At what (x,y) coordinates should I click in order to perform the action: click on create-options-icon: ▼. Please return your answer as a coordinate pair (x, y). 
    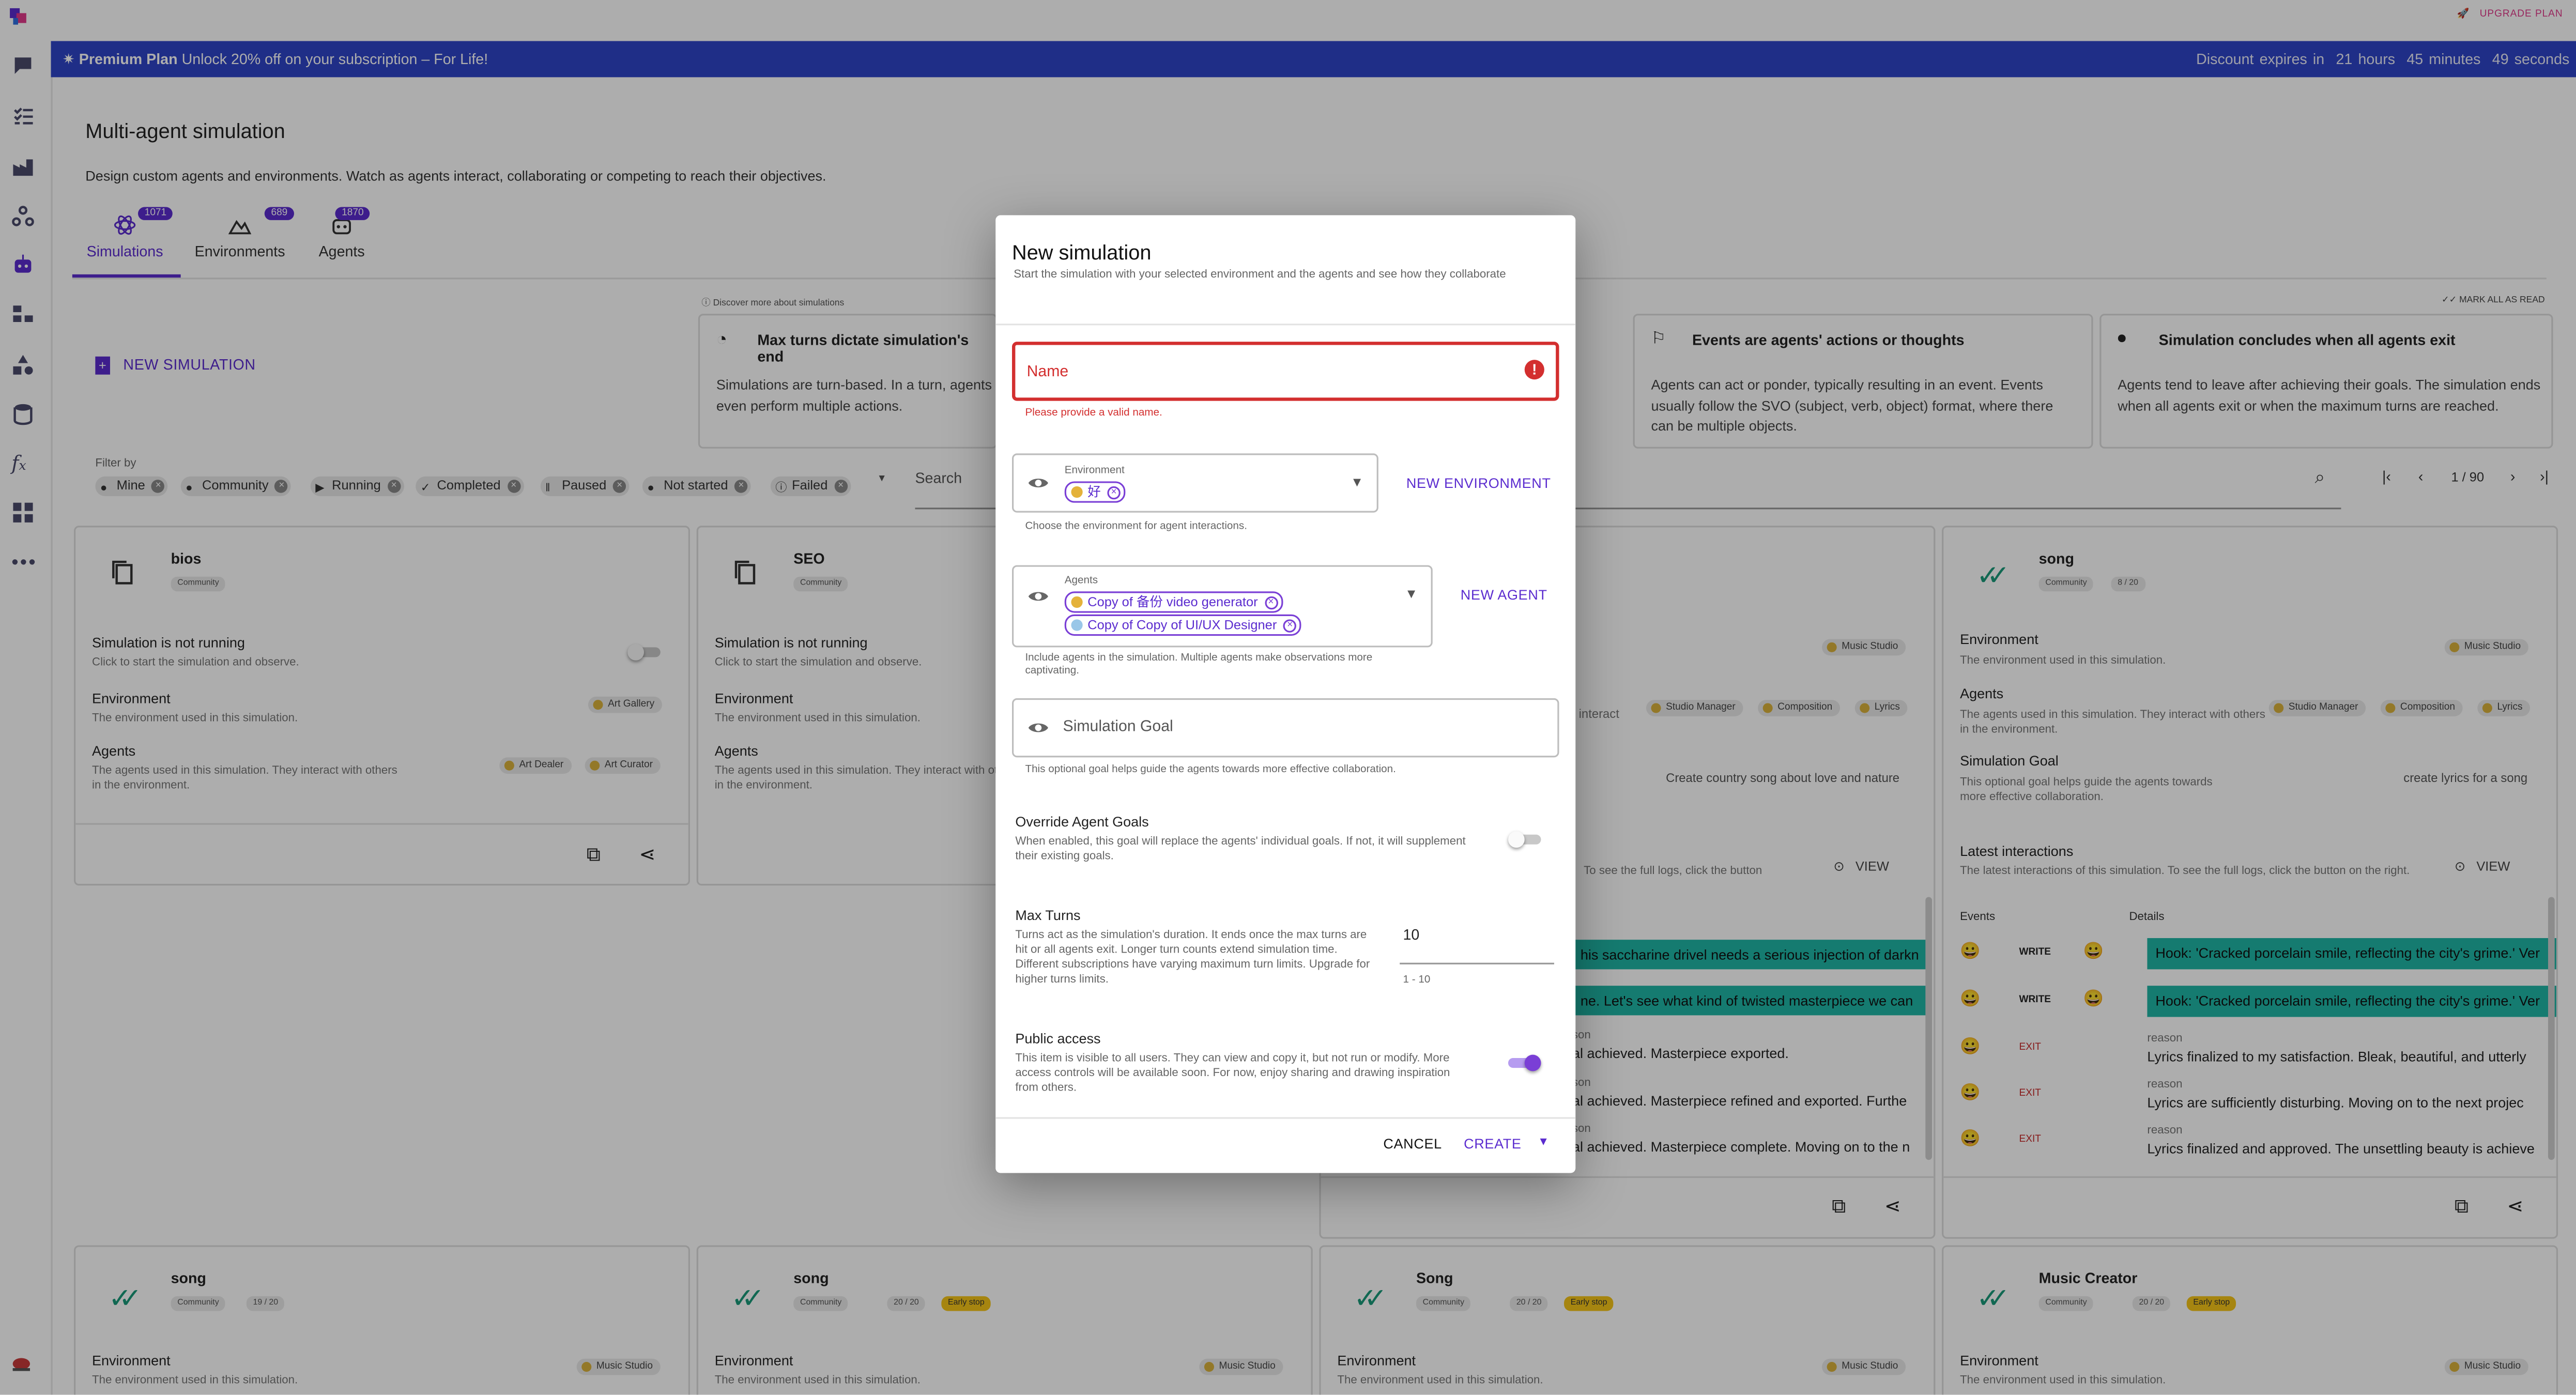
    Looking at the image, I should click on (1543, 1142).